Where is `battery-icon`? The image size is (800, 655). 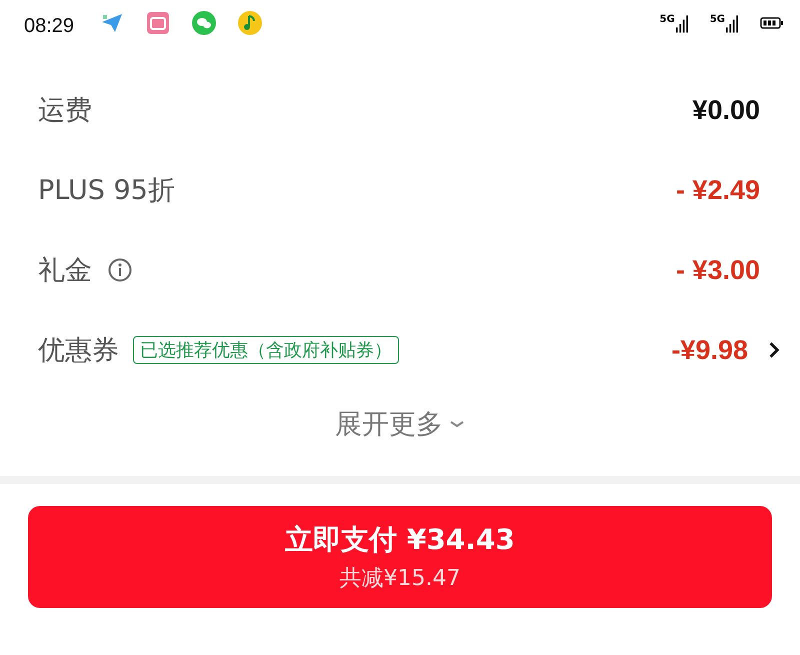
battery-icon is located at coordinates (772, 23).